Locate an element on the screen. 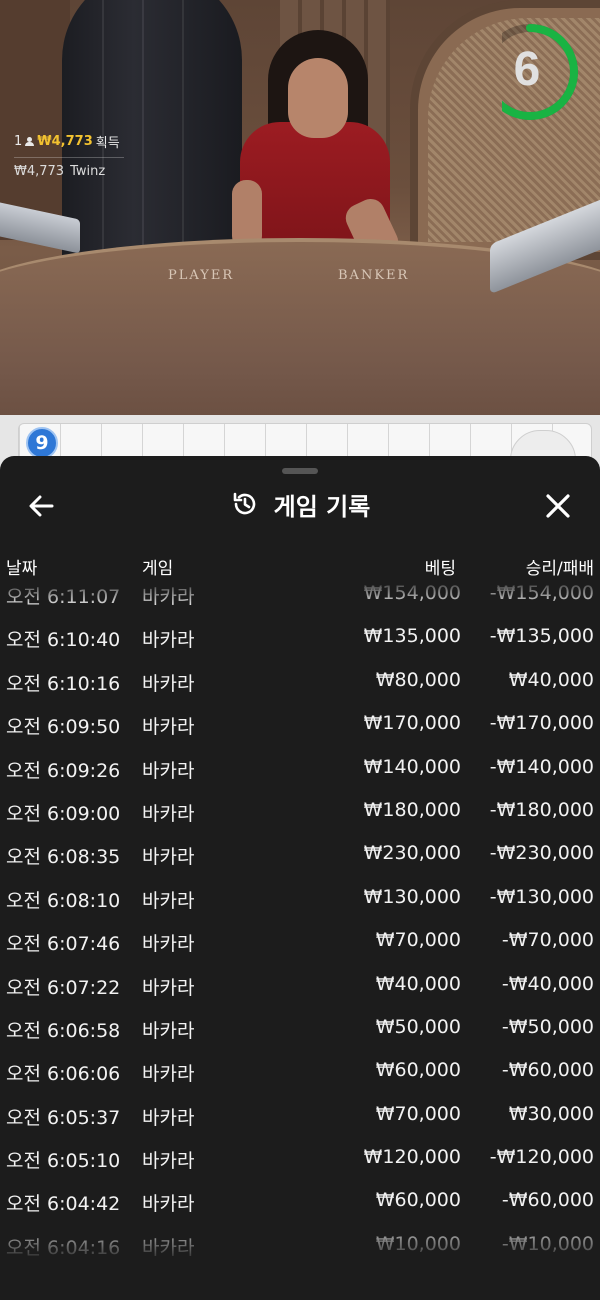 The height and width of the screenshot is (1300, 600). table-player-label: PLAYER is located at coordinates (201, 275).